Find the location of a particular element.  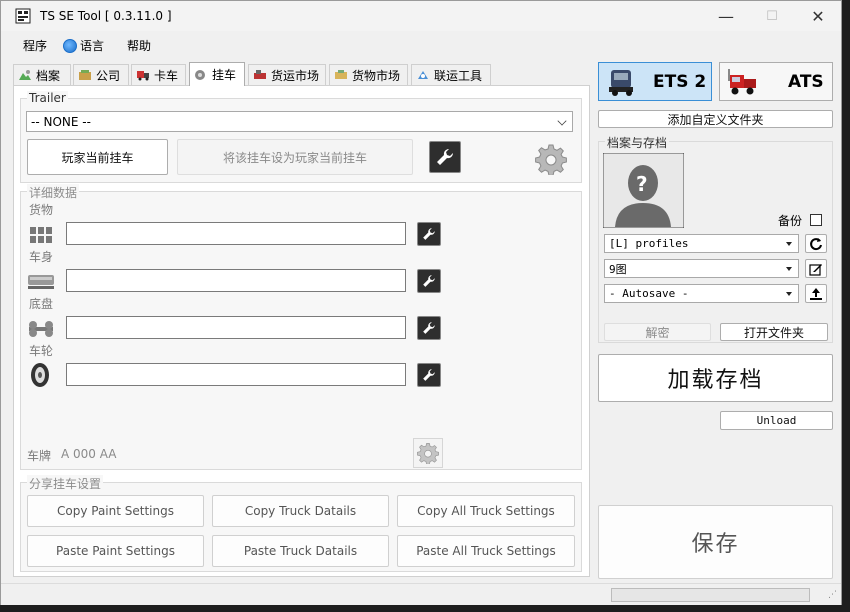

save-button: 保存 is located at coordinates (715, 542).